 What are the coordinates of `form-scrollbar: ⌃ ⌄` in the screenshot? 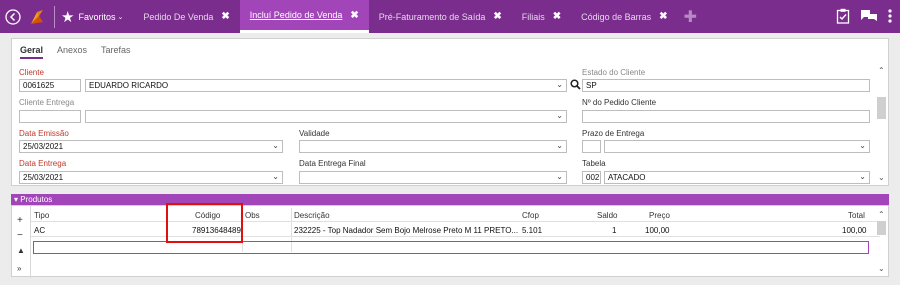 It's located at (881, 125).